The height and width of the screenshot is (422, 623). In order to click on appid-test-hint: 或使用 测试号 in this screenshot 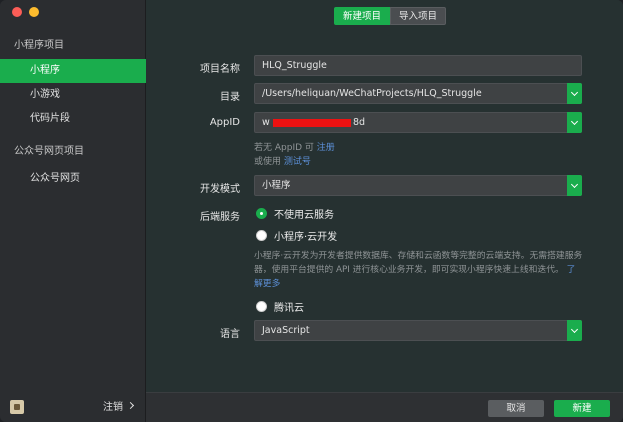, I will do `click(282, 160)`.